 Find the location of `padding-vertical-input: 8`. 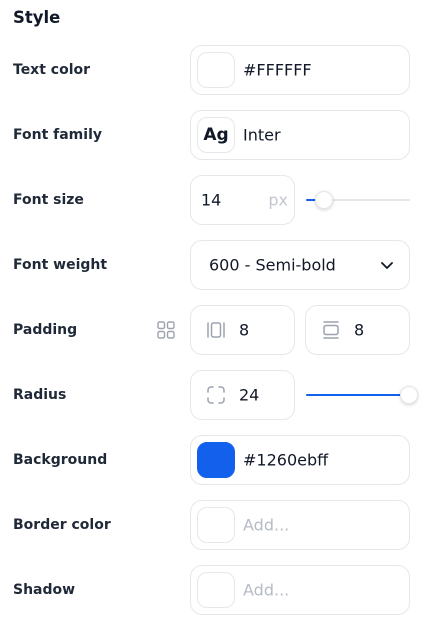

padding-vertical-input: 8 is located at coordinates (357, 330).